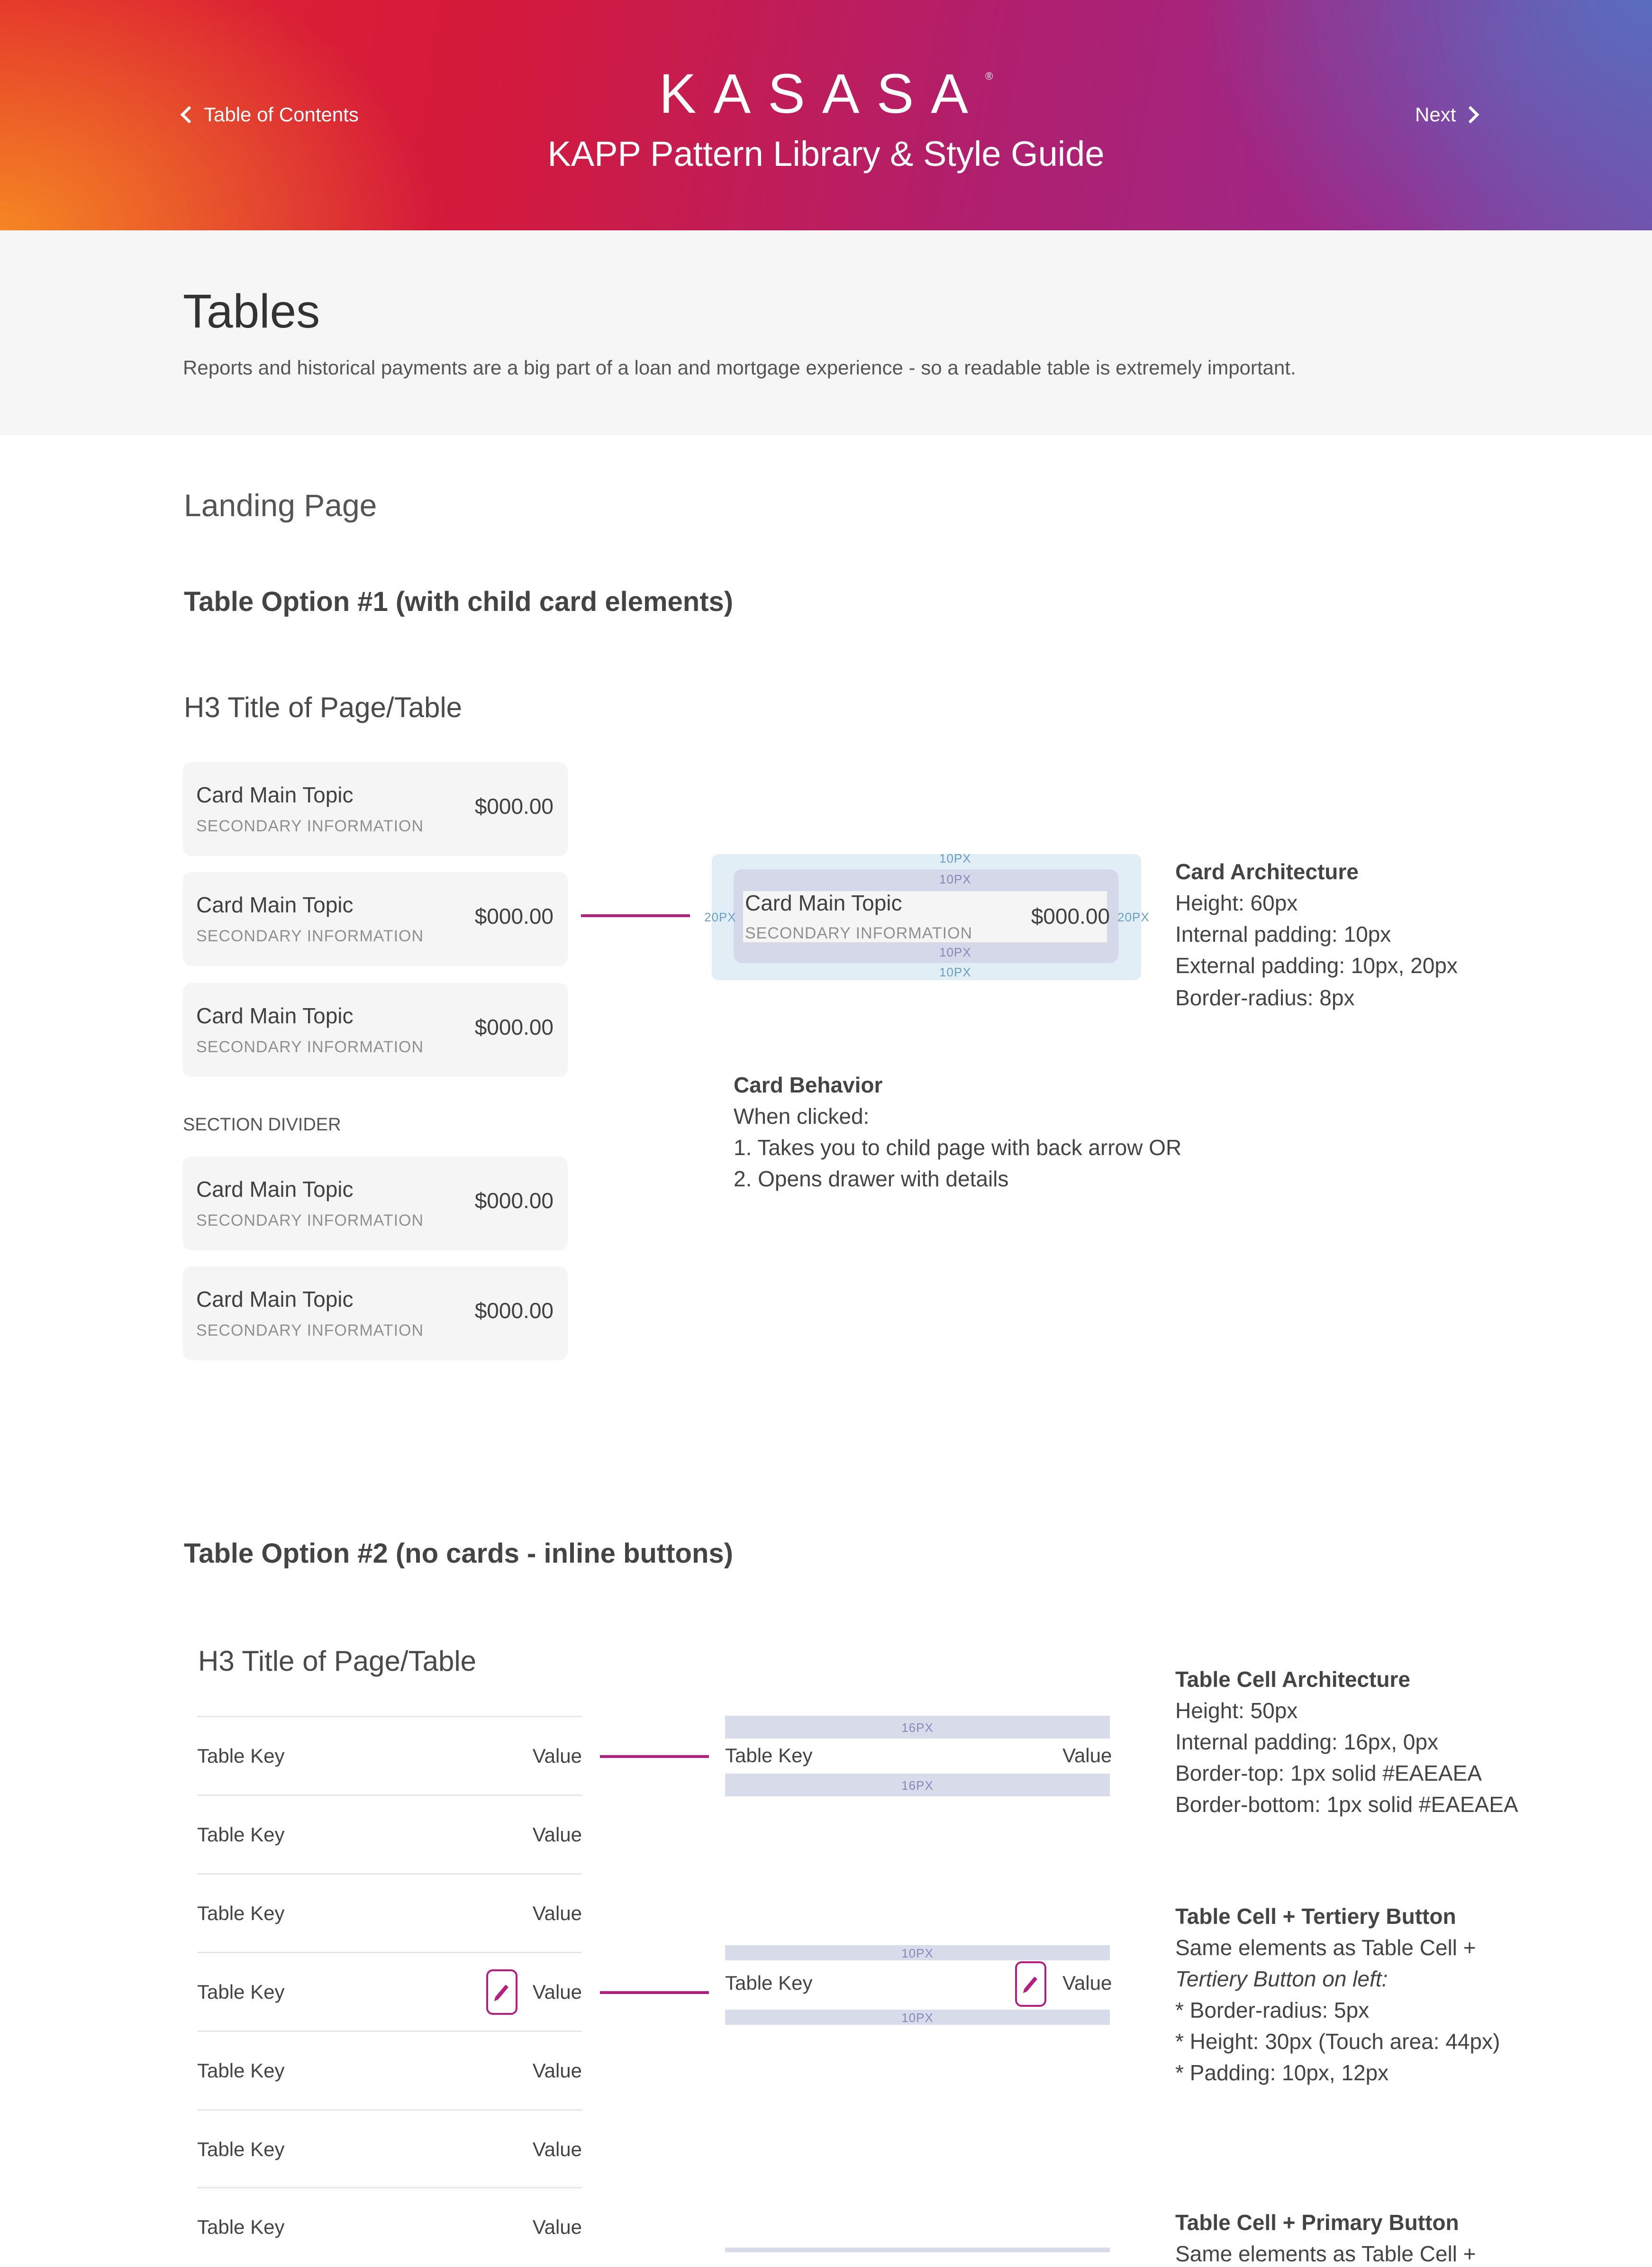  What do you see at coordinates (1328, 1773) in the screenshot?
I see `spec-line: Border-top: 1px solid #EAEAEA` at bounding box center [1328, 1773].